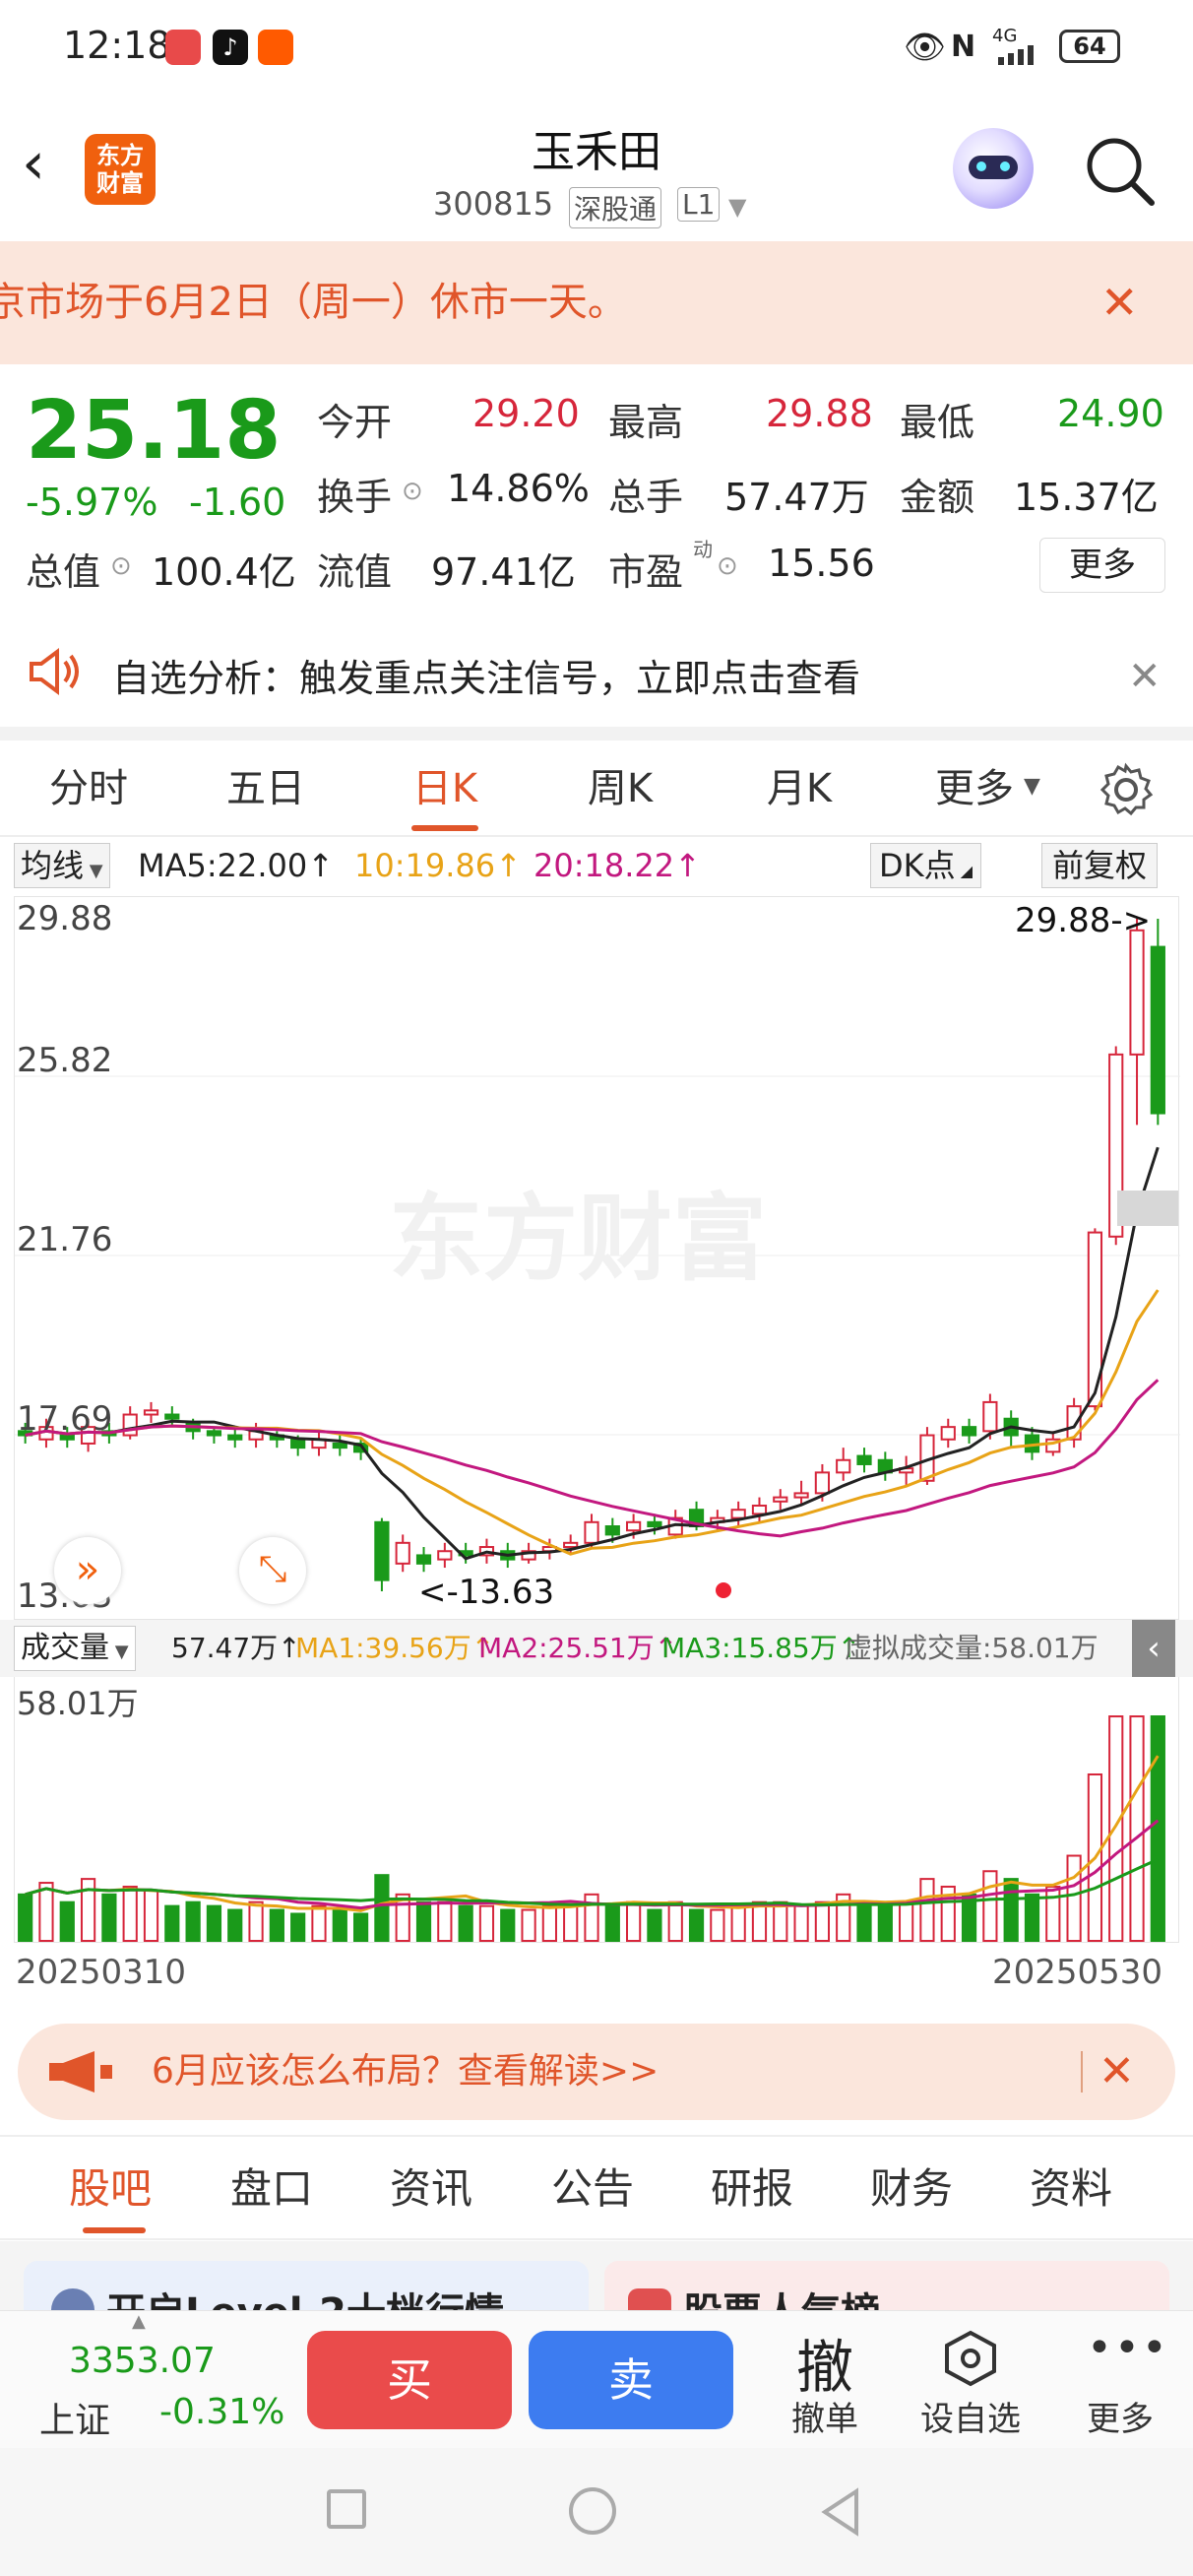  Describe the element at coordinates (1082, 2072) in the screenshot. I see `promo-divider` at that location.